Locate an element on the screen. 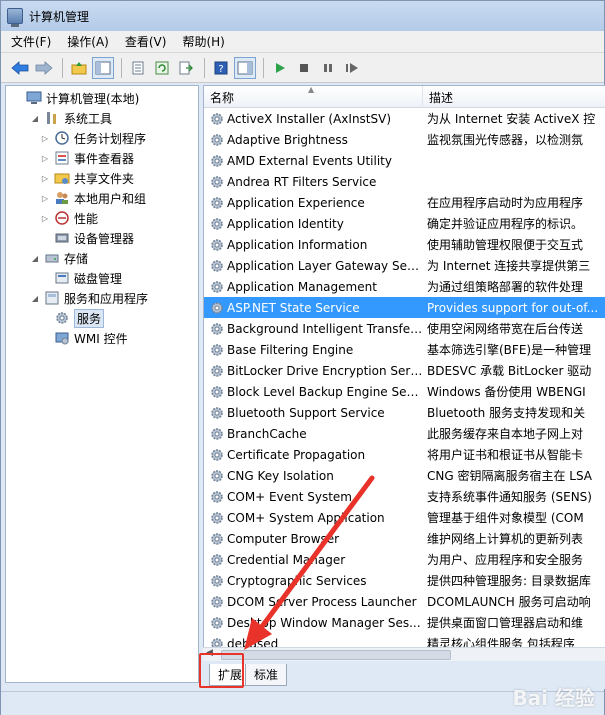  menu-file: 文件(F) is located at coordinates (31, 41).